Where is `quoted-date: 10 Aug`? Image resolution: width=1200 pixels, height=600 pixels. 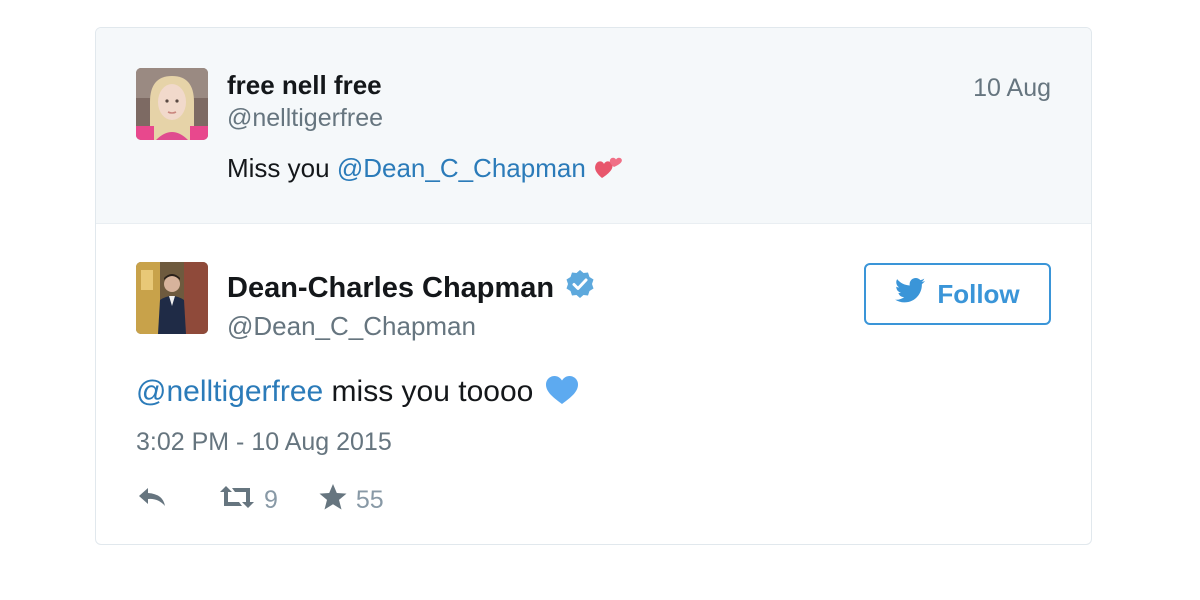
quoted-date: 10 Aug is located at coordinates (1012, 88).